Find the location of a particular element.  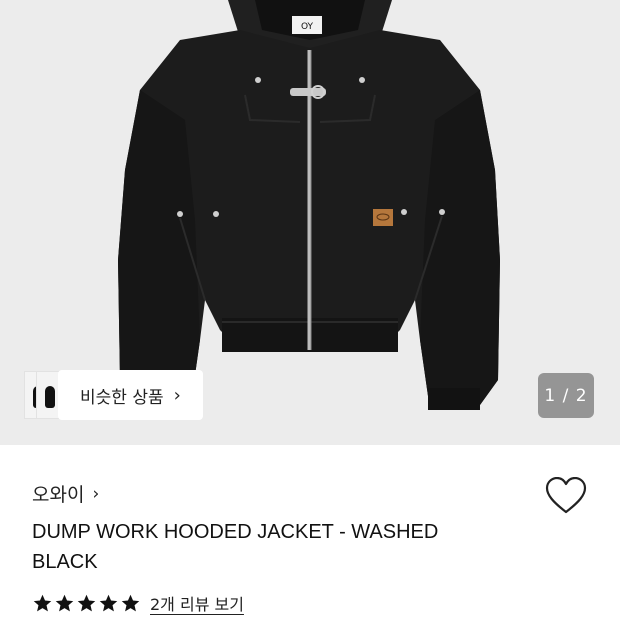

similar-products-button: 비슷한 상품 › is located at coordinates (130, 395).